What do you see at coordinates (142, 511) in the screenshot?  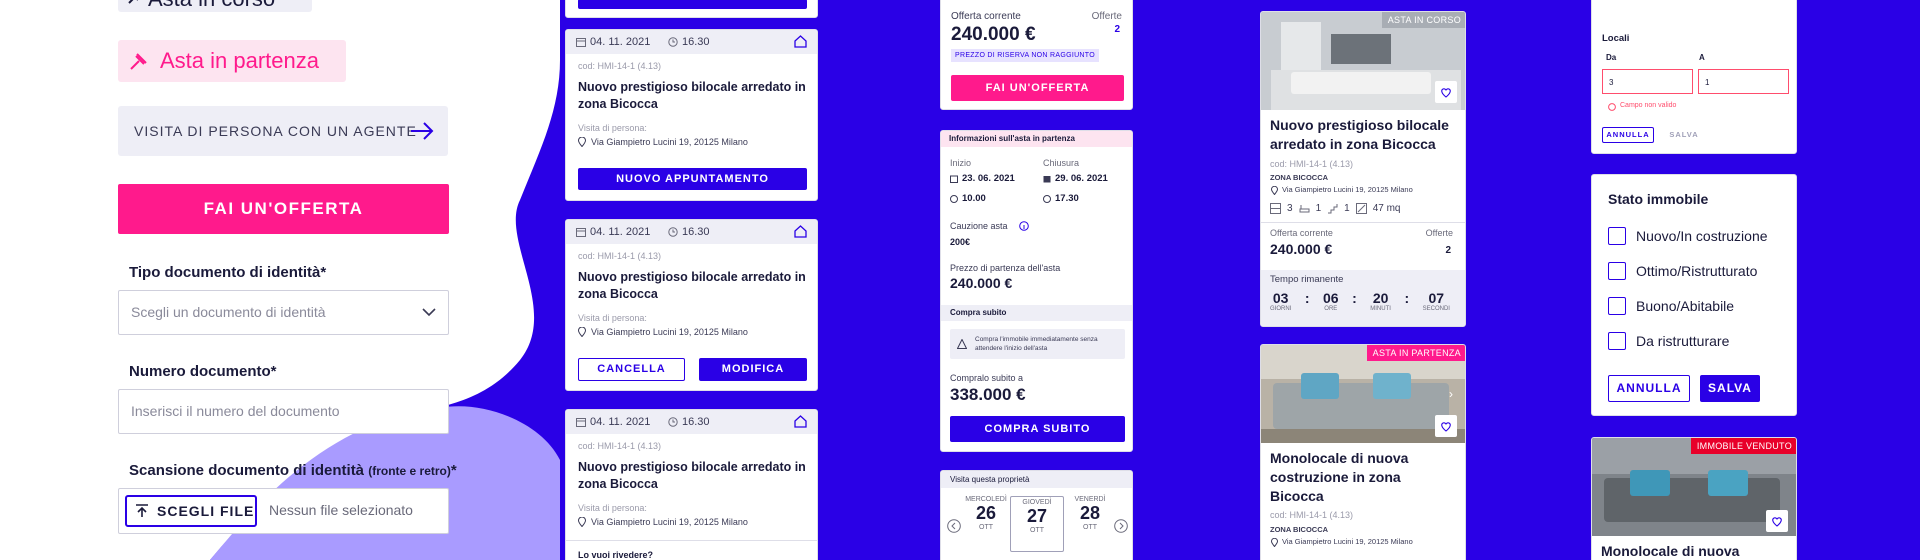 I see `upload-icon` at bounding box center [142, 511].